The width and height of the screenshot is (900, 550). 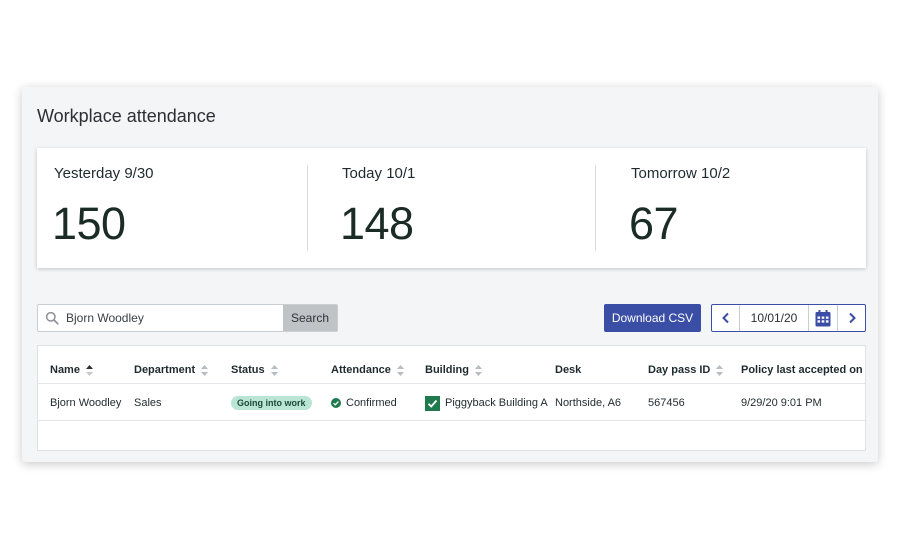 I want to click on cell-day-pass-id: 567456, so click(x=666, y=403).